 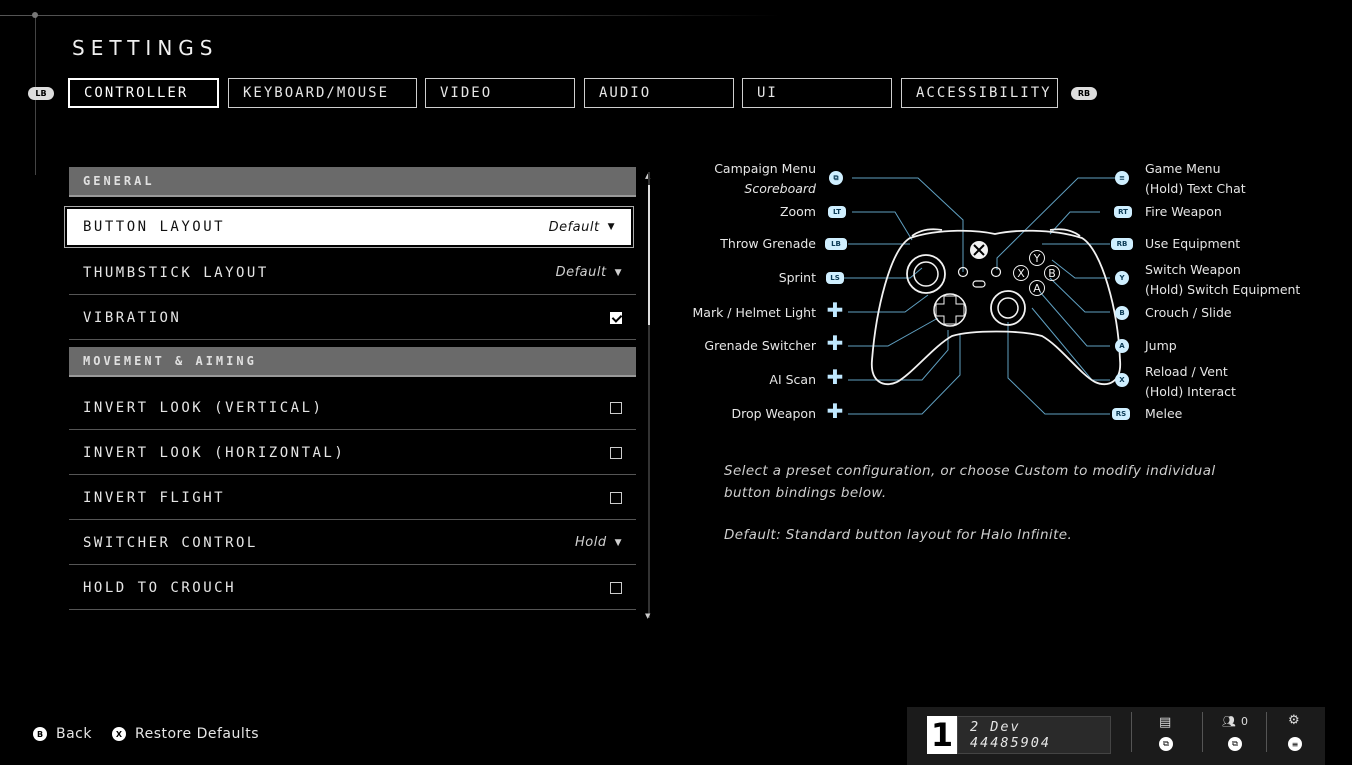 I want to click on dropdown-value: Hold ▼, so click(x=598, y=542).